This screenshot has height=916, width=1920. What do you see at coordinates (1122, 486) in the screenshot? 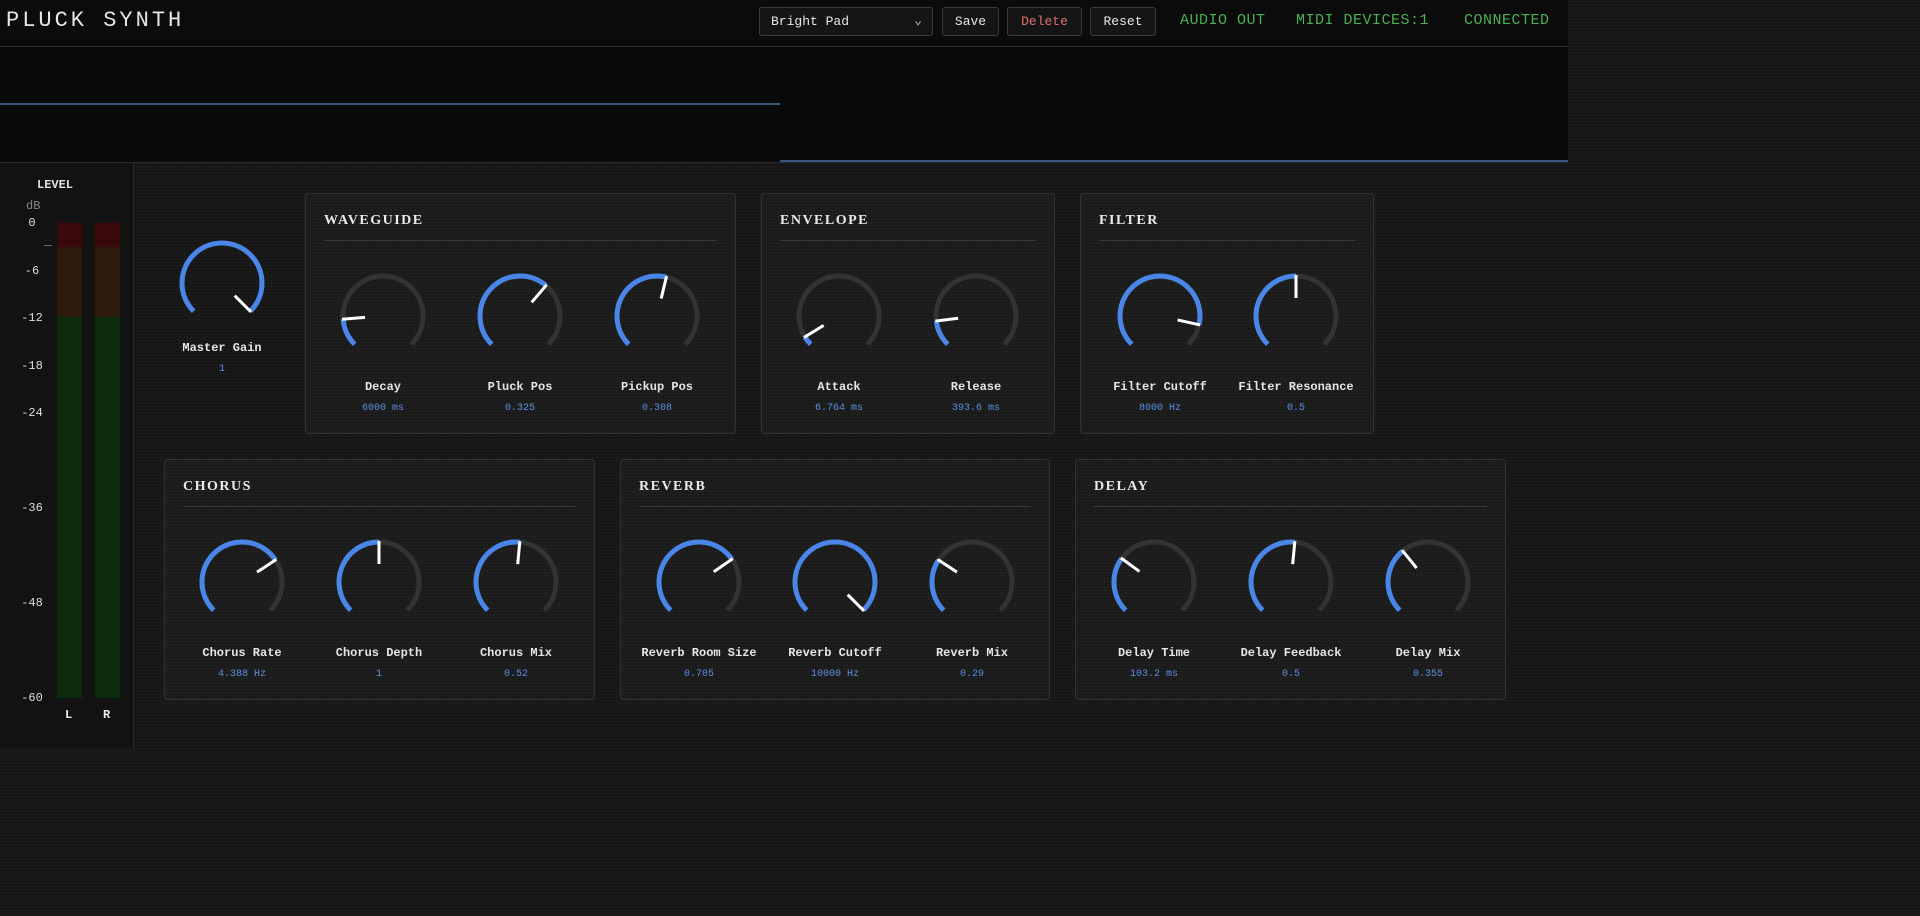
I see `panel-title: DELAY` at bounding box center [1122, 486].